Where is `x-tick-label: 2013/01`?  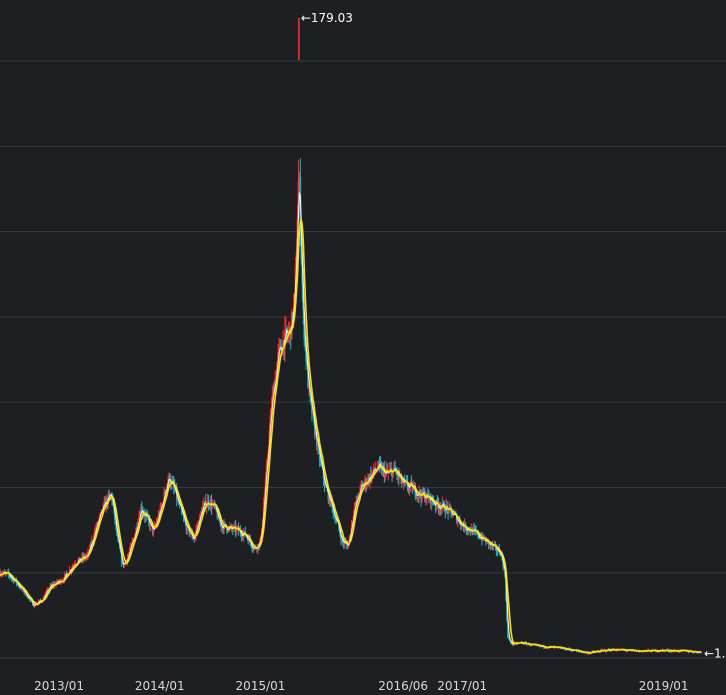 x-tick-label: 2013/01 is located at coordinates (59, 686).